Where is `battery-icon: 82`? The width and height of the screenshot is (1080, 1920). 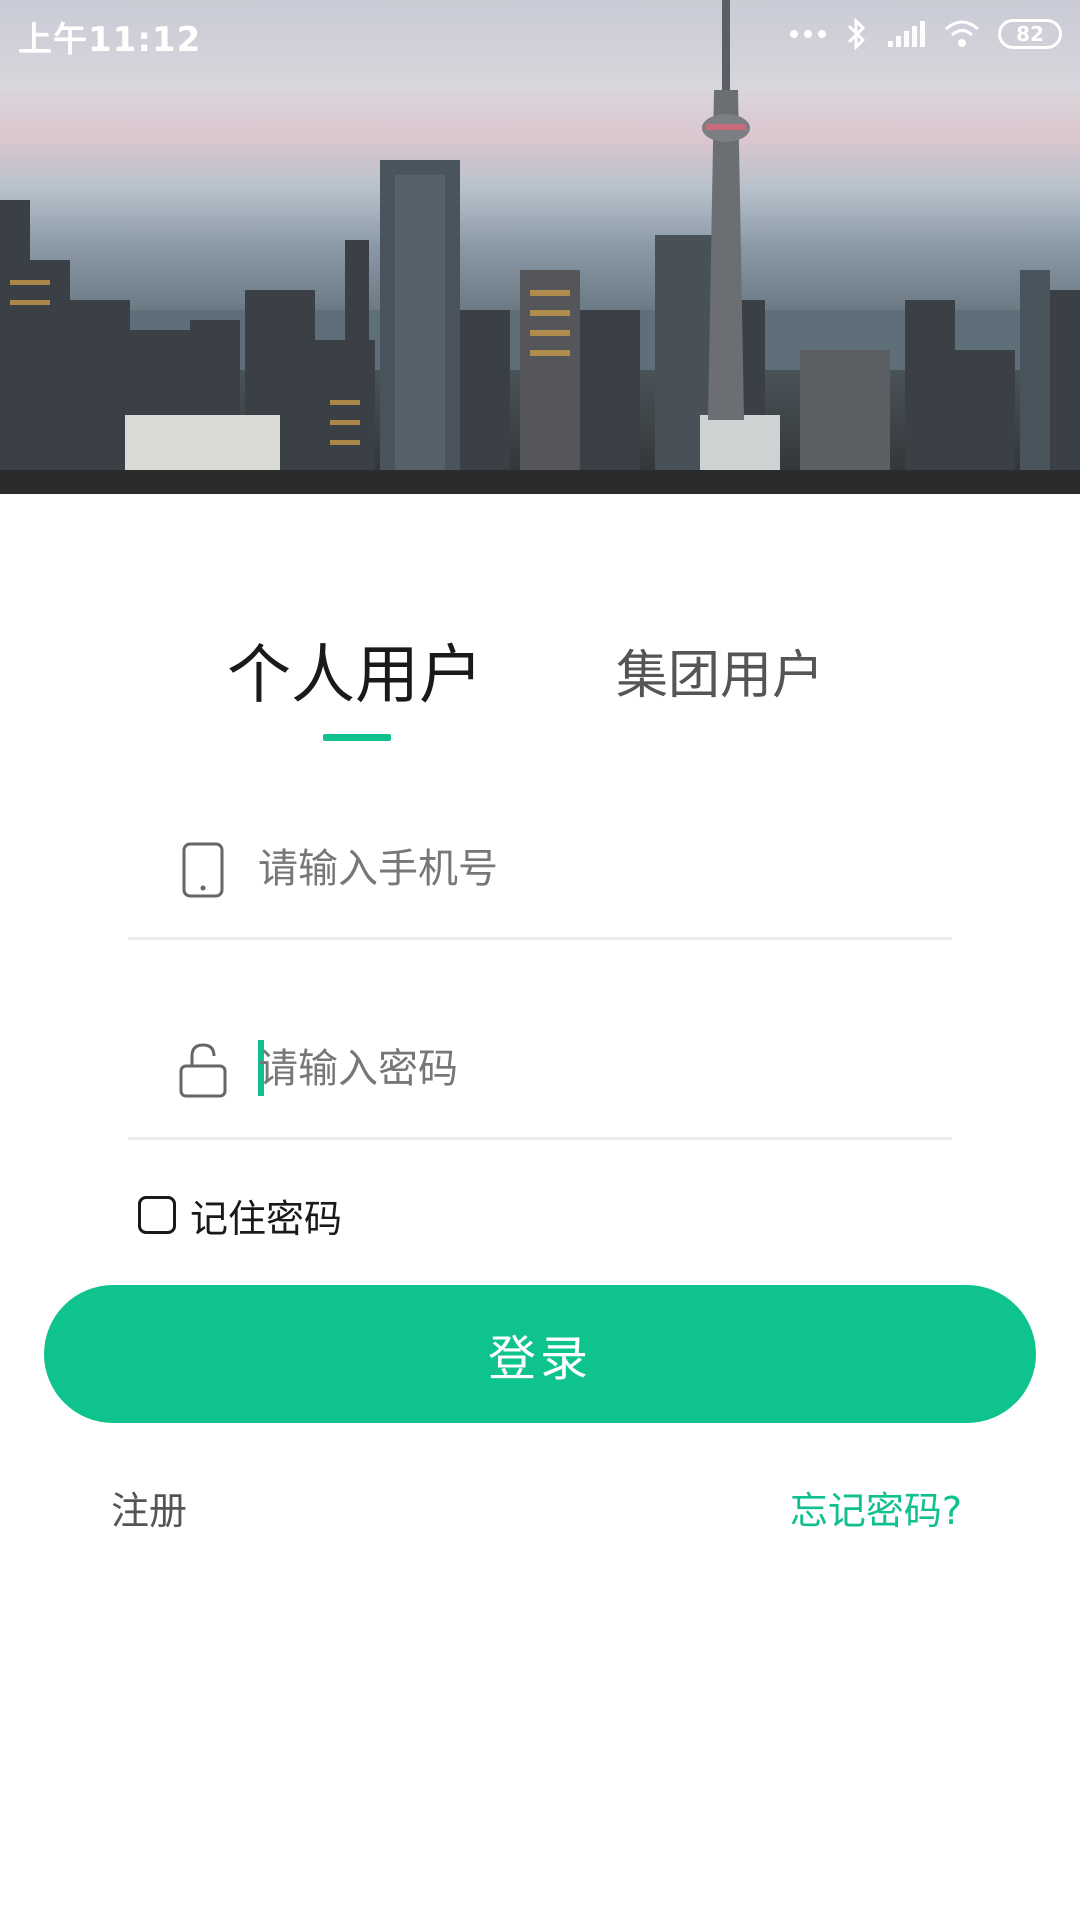 battery-icon: 82 is located at coordinates (1030, 34).